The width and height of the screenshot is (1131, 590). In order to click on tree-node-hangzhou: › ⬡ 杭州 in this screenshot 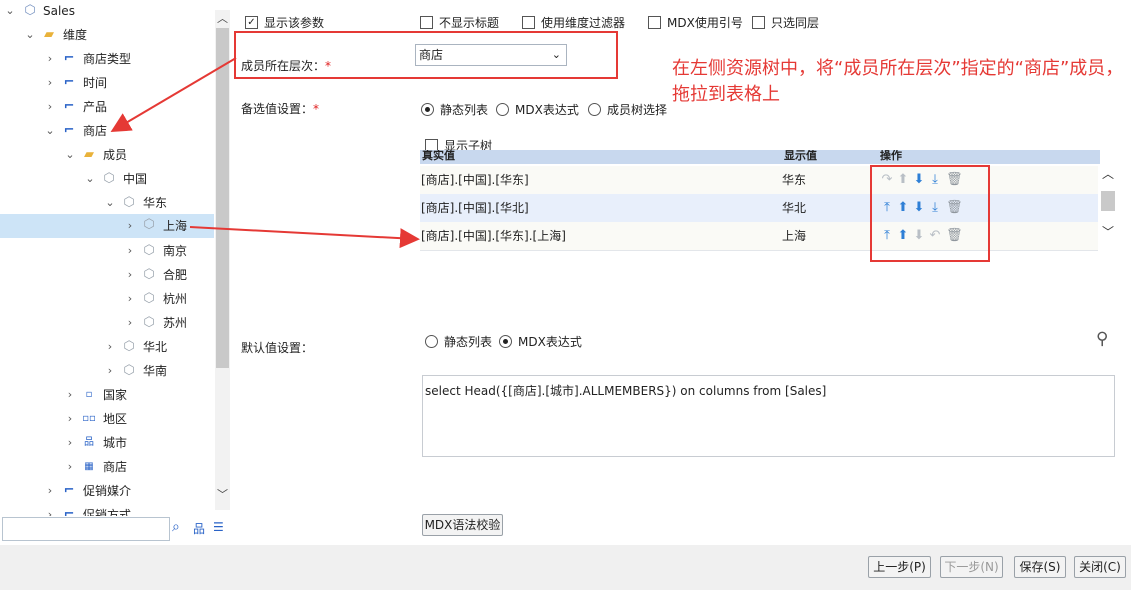, I will do `click(107, 299)`.